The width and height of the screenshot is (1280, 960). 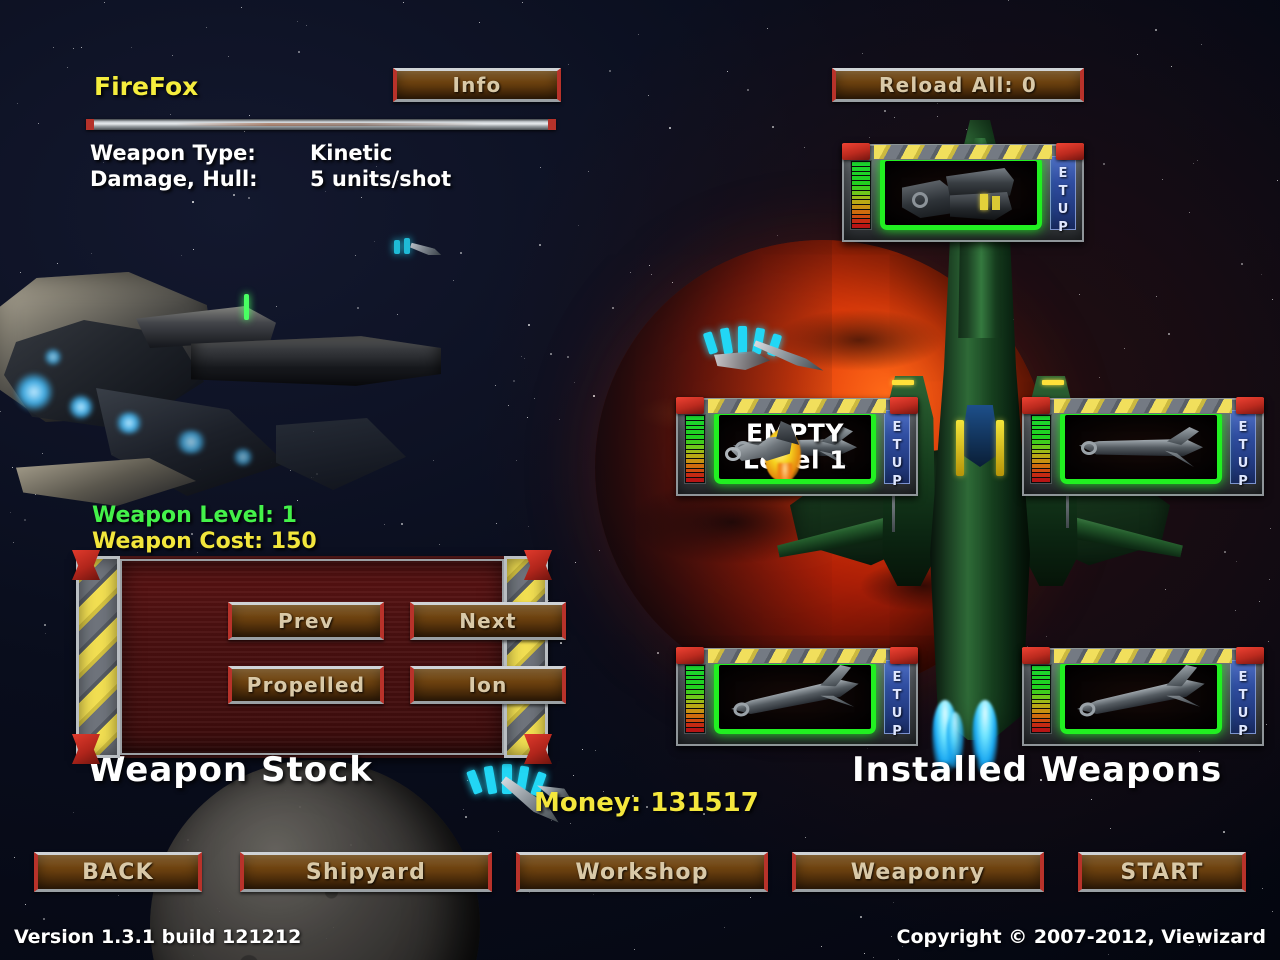 I want to click on prev-weapon-label: Prev, so click(x=306, y=621).